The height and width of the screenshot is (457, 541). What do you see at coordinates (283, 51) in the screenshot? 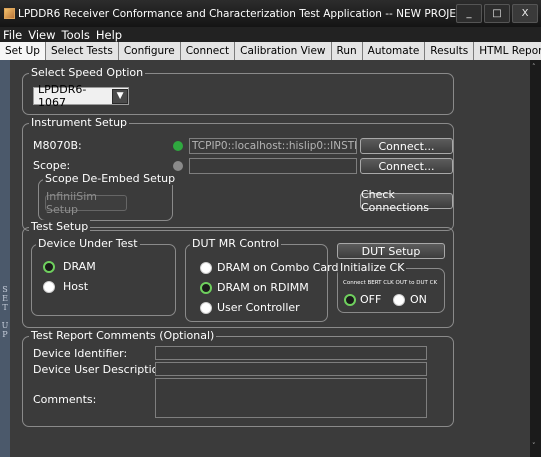
I see `tab-calibration-view: Calibration View` at bounding box center [283, 51].